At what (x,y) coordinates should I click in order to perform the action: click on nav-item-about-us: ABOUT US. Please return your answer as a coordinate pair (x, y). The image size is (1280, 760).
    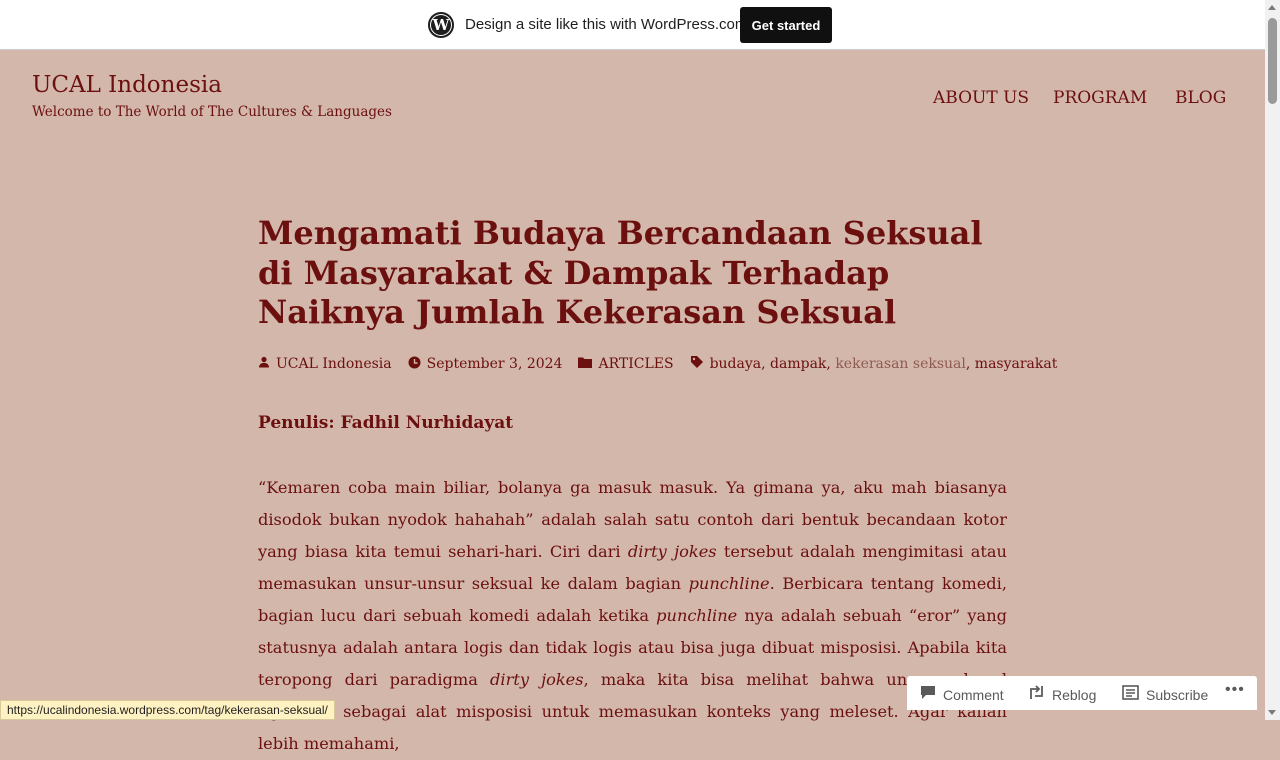
    Looking at the image, I should click on (981, 98).